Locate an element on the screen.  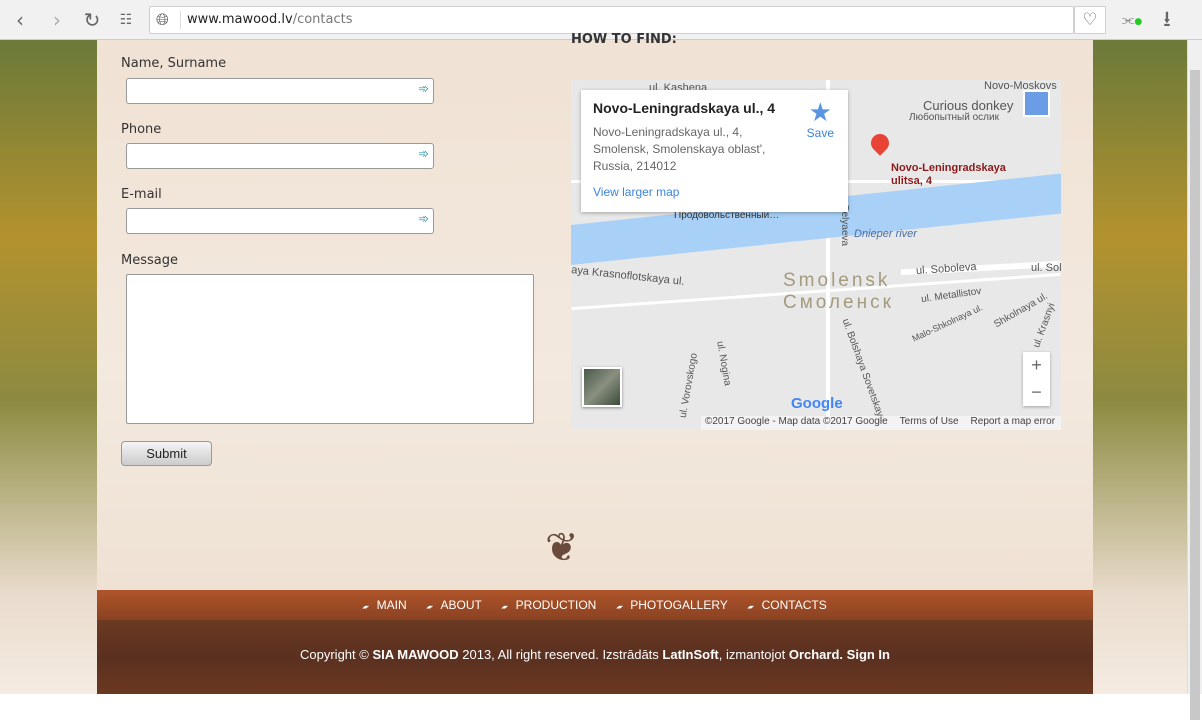
copyright-text: 2013, All right reserved. Izstrādāts is located at coordinates (560, 654).